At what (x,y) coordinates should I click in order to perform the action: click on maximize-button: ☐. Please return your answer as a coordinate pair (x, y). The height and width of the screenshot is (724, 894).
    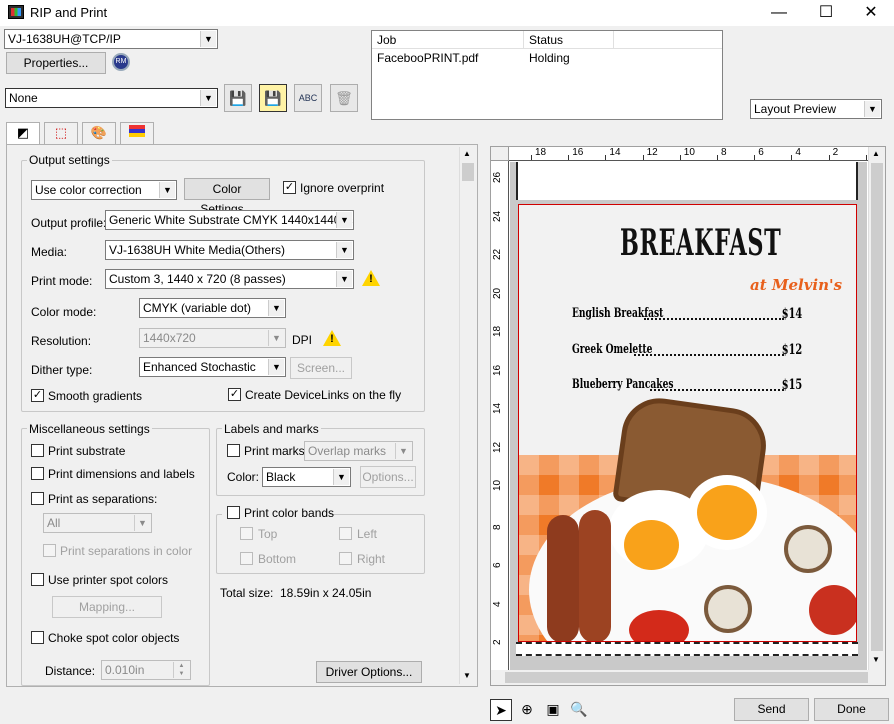
    Looking at the image, I should click on (826, 13).